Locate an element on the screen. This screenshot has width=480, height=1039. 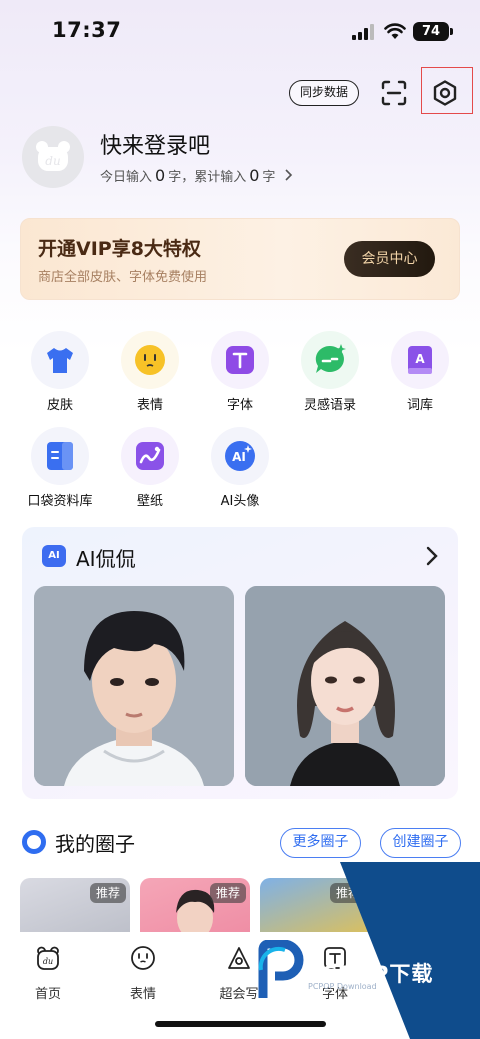
tab-home: du 首页 is located at coordinates (48, 973).